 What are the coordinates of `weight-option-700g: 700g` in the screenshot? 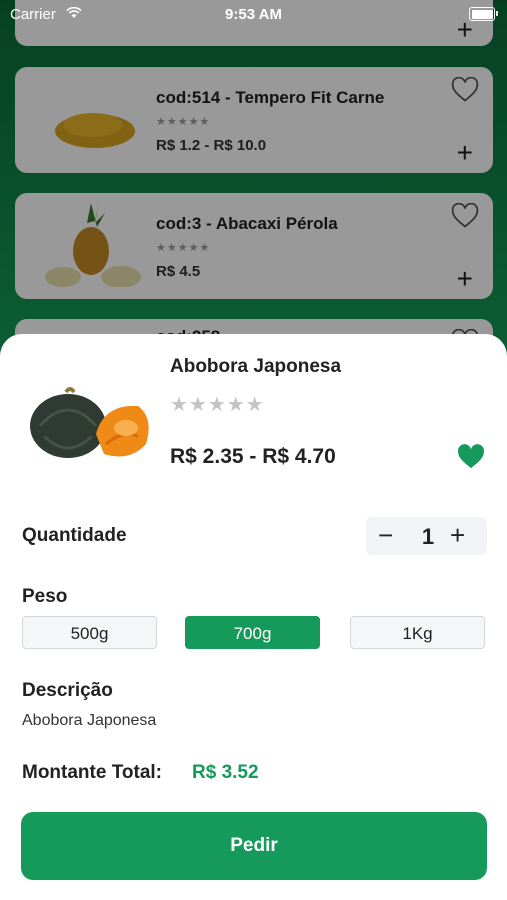 It's located at (252, 632).